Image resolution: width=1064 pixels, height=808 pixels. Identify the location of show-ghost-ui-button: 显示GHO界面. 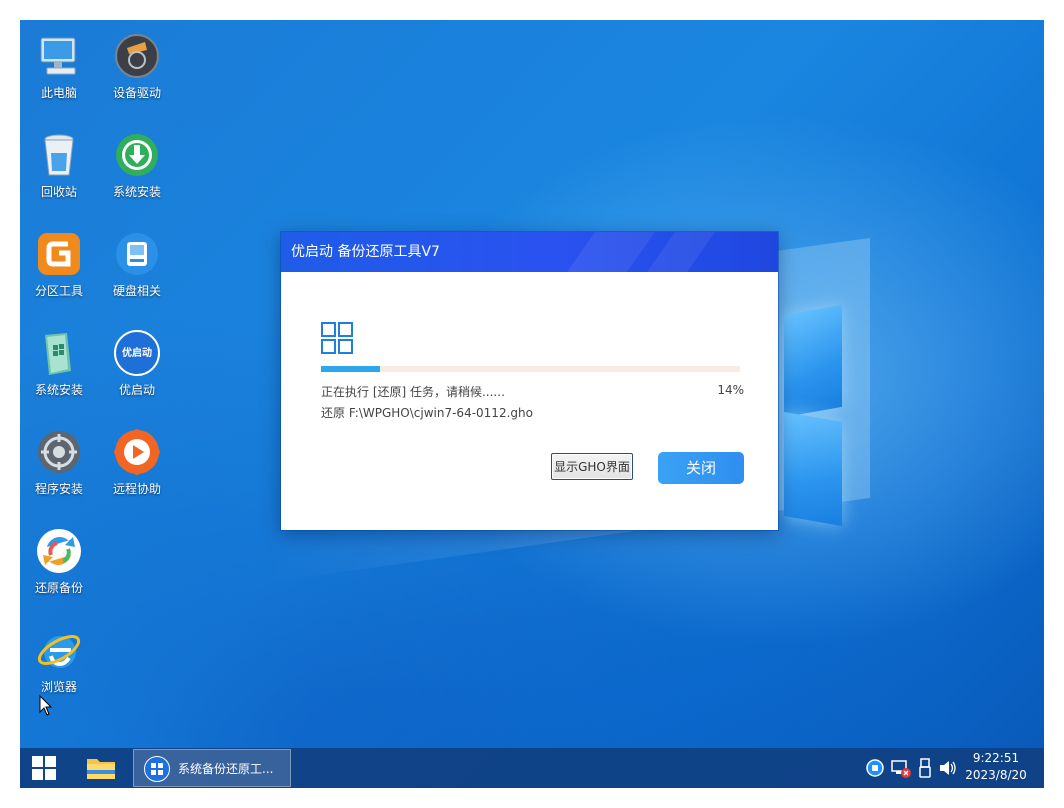
(592, 466).